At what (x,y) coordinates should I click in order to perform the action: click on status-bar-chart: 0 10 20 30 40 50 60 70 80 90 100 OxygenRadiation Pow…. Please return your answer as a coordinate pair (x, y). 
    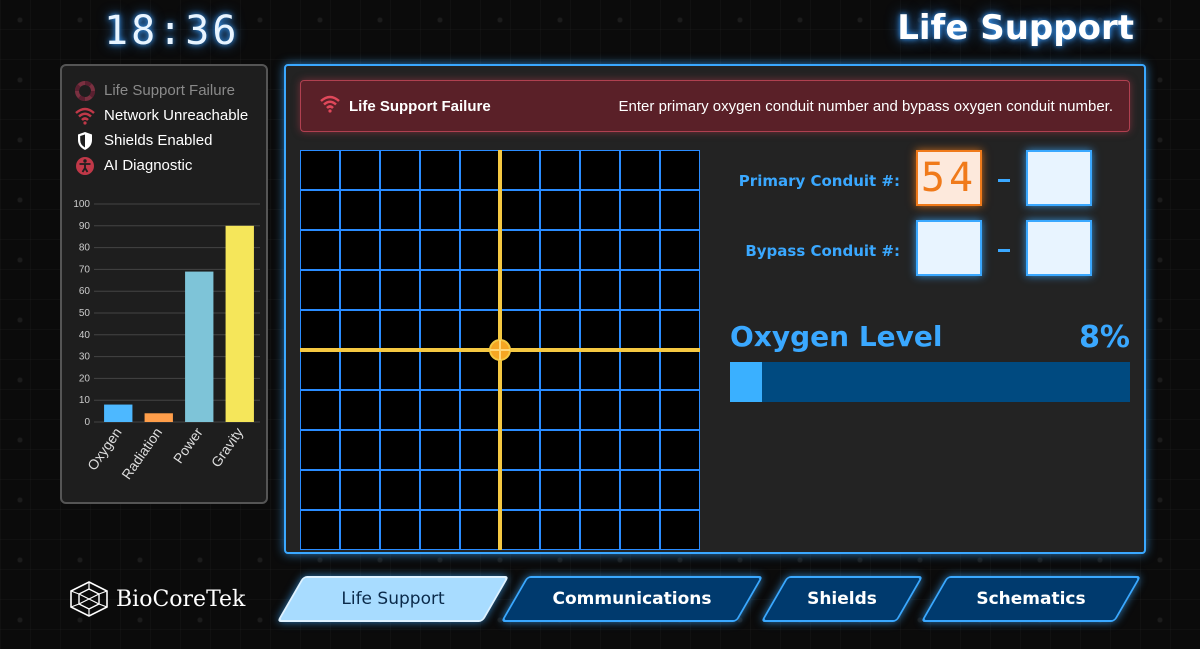
    Looking at the image, I should click on (166, 341).